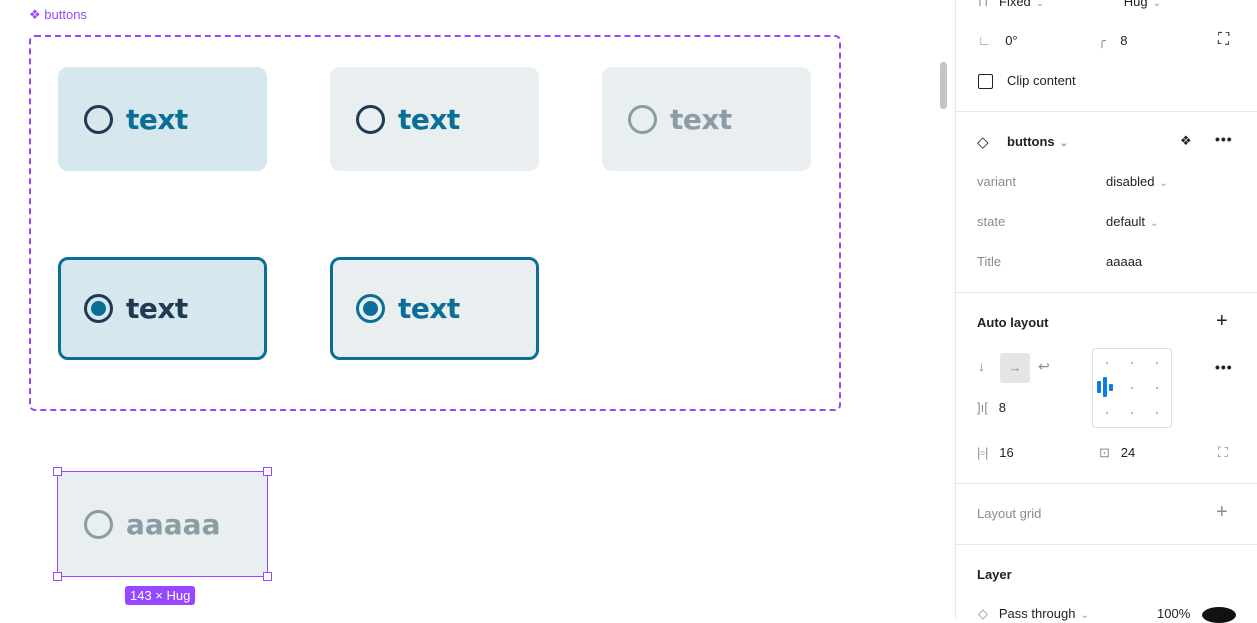 The width and height of the screenshot is (1257, 623). Describe the element at coordinates (1113, 41) in the screenshot. I see `corner-radius-field: ╭ 8` at that location.